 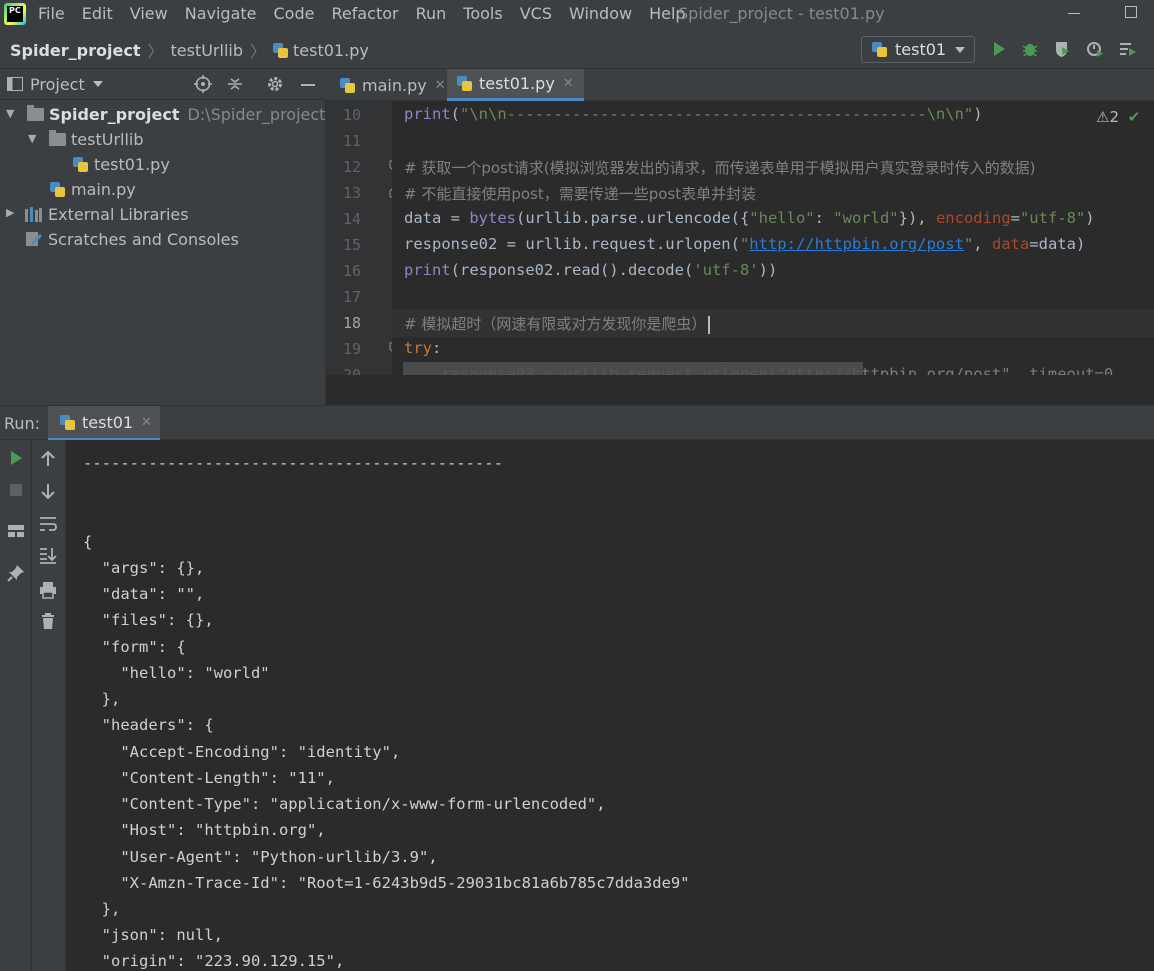 I want to click on run-tab-test01: test01 ✕, so click(x=104, y=423).